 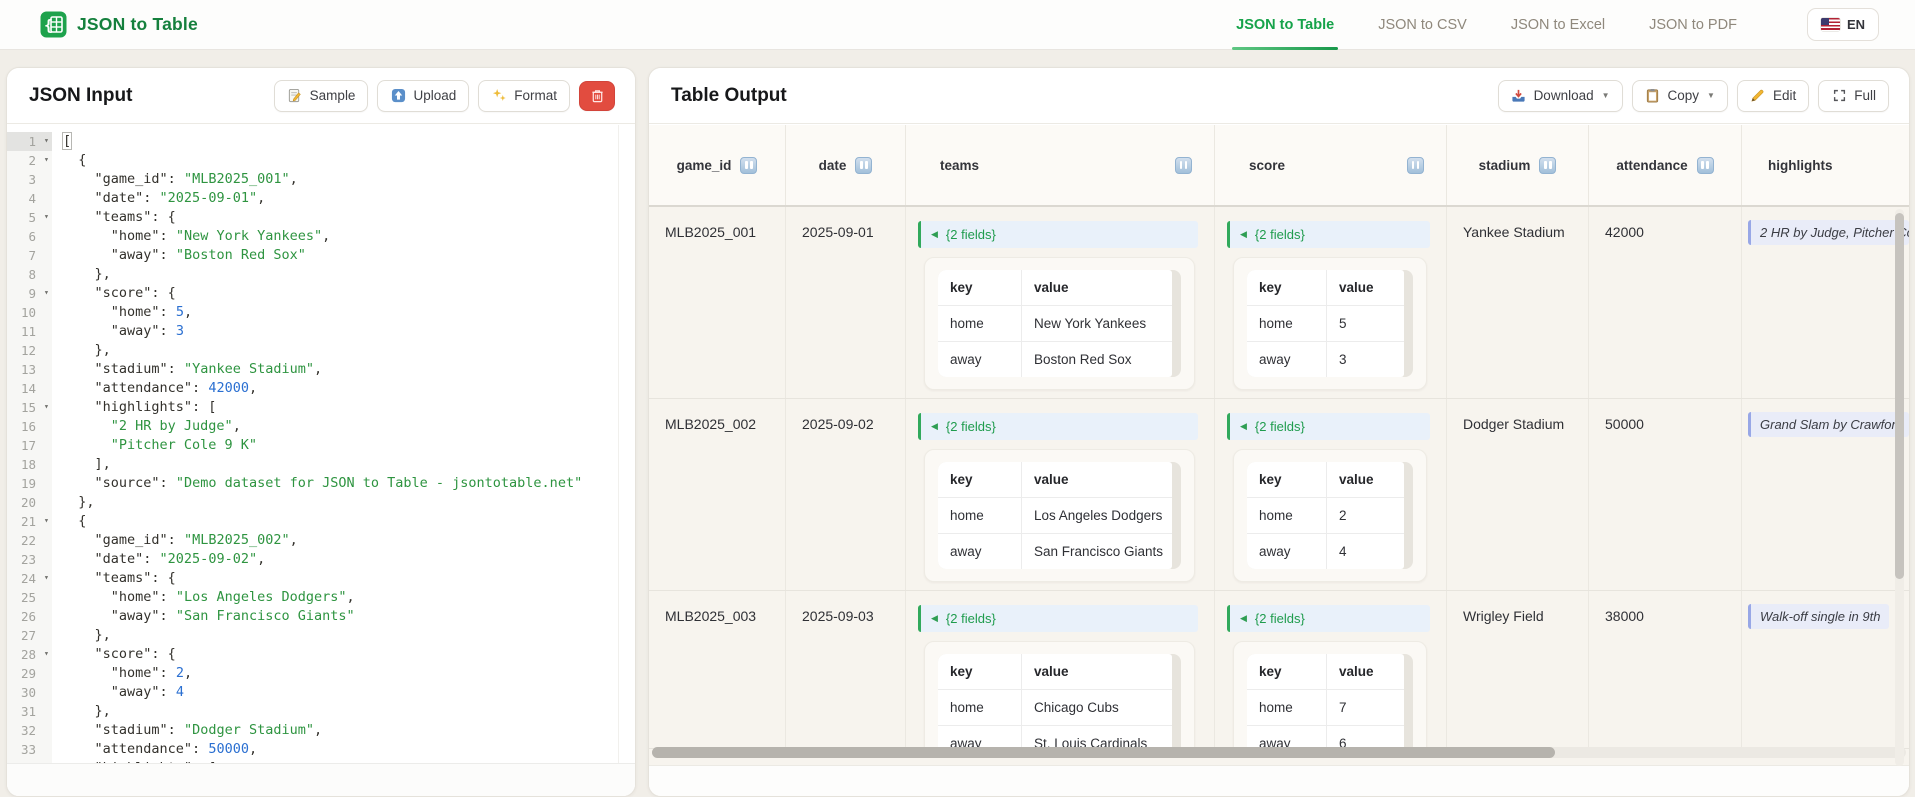 What do you see at coordinates (1518, 669) in the screenshot?
I see `cell-stadium: Wrigley Field` at bounding box center [1518, 669].